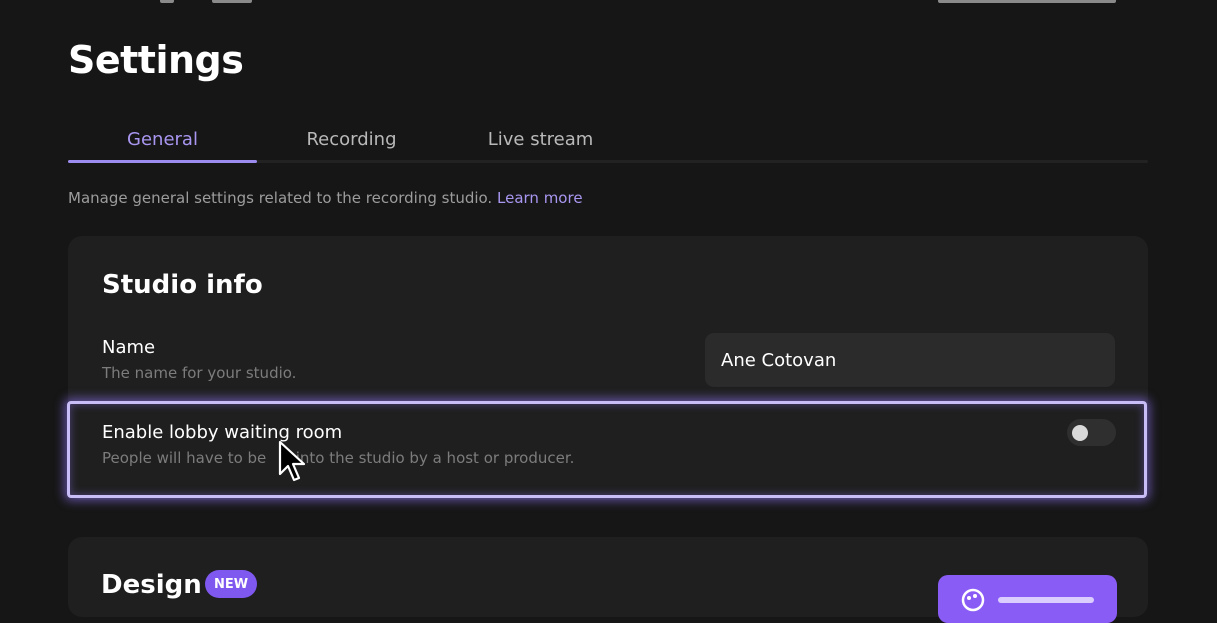 This screenshot has width=1217, height=623. Describe the element at coordinates (231, 584) in the screenshot. I see `new-badge: NEW` at that location.